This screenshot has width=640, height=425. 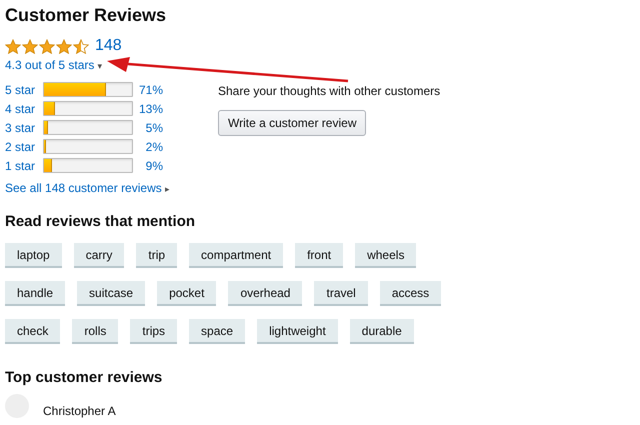 What do you see at coordinates (86, 15) in the screenshot?
I see `section-title: Customer Reviews` at bounding box center [86, 15].